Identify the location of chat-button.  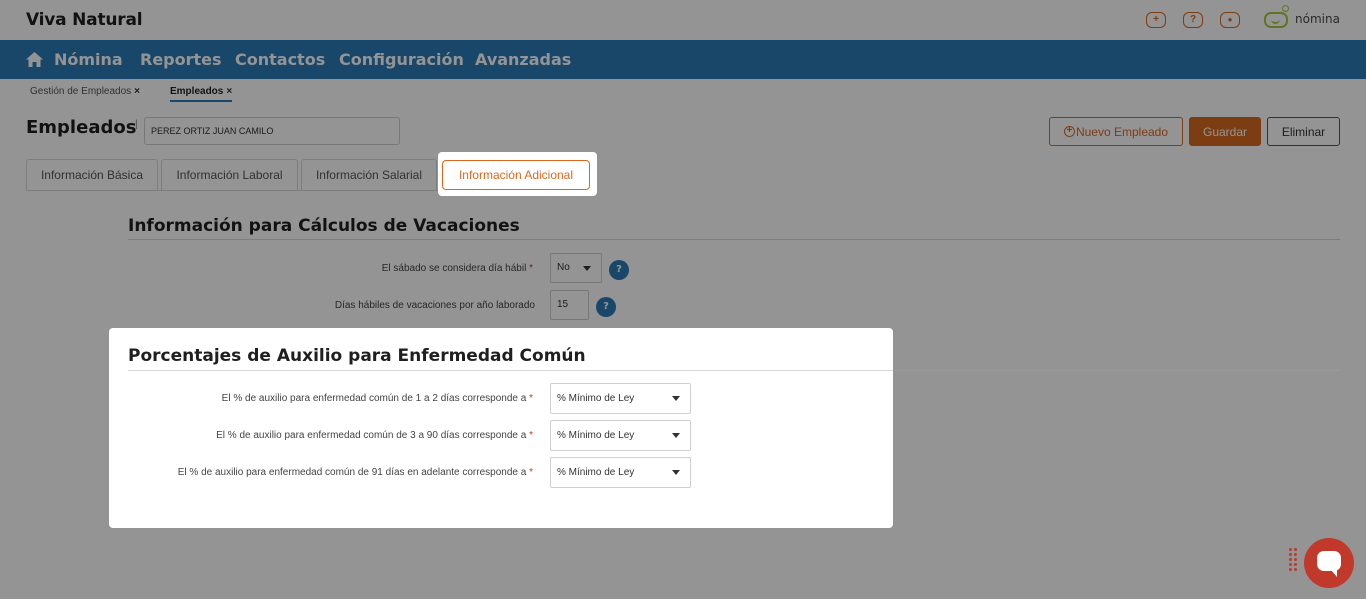
(1329, 563).